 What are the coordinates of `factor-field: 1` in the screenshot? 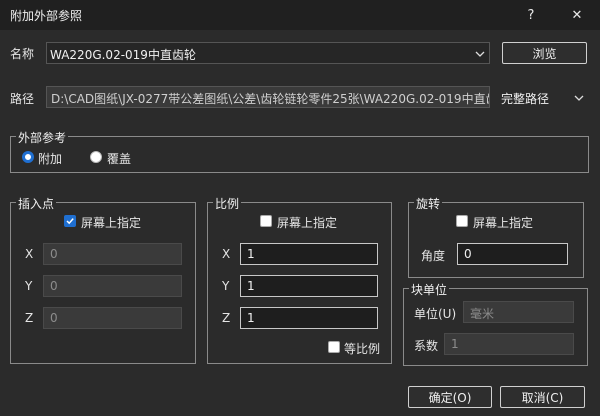 It's located at (509, 344).